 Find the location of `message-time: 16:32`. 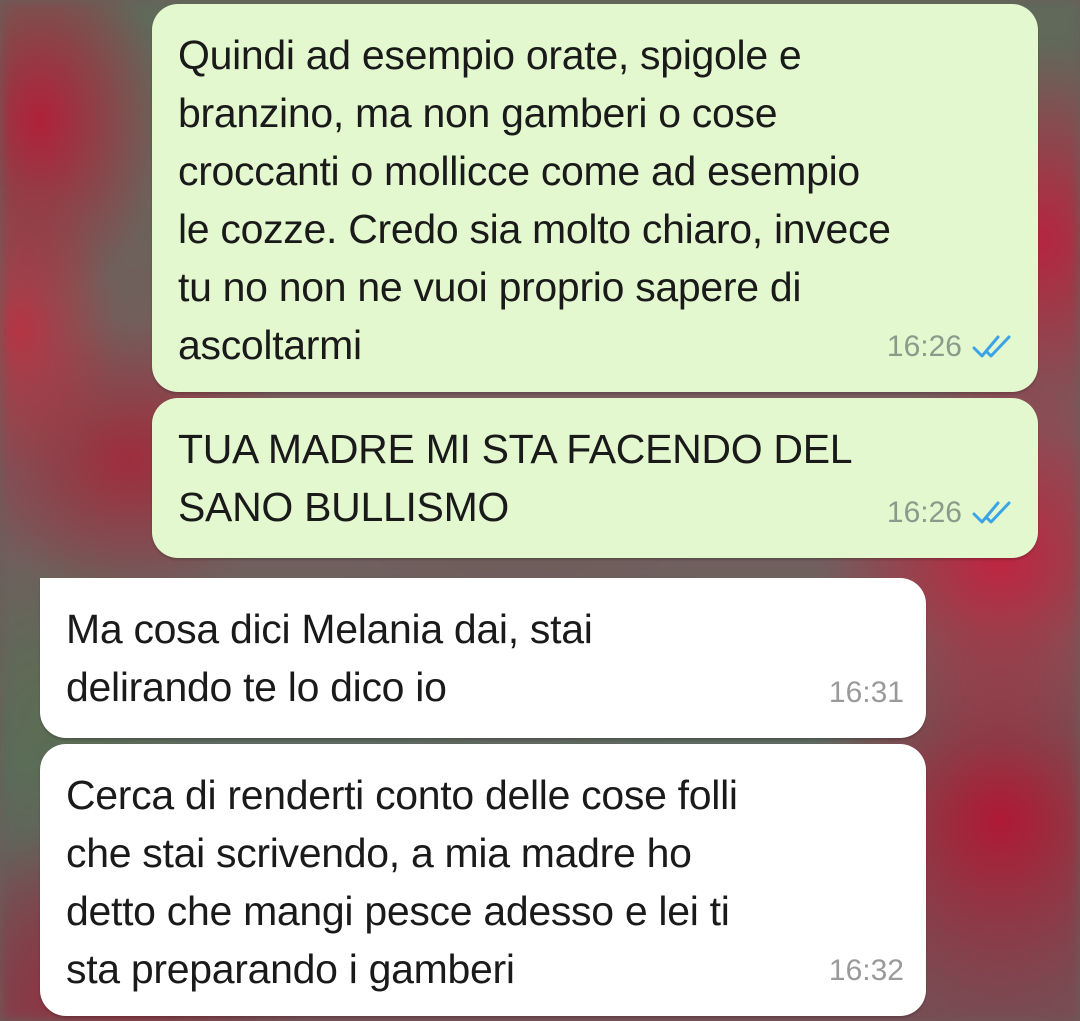

message-time: 16:32 is located at coordinates (866, 970).